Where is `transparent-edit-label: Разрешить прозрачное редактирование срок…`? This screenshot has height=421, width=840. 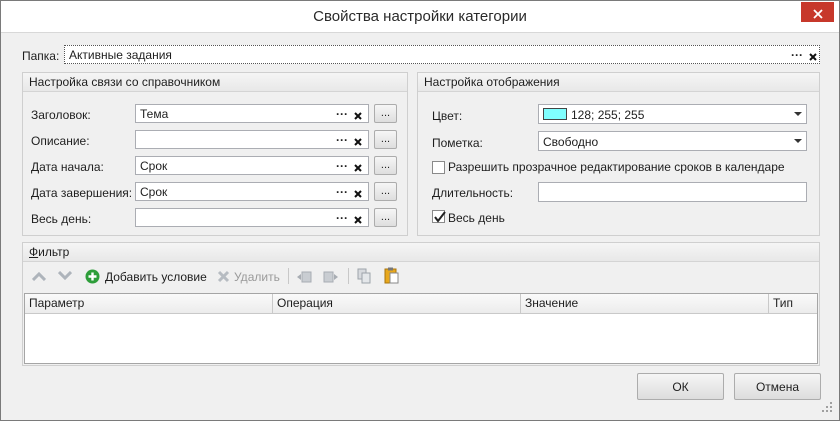
transparent-edit-label: Разрешить прозрачное редактирование срок… is located at coordinates (616, 167).